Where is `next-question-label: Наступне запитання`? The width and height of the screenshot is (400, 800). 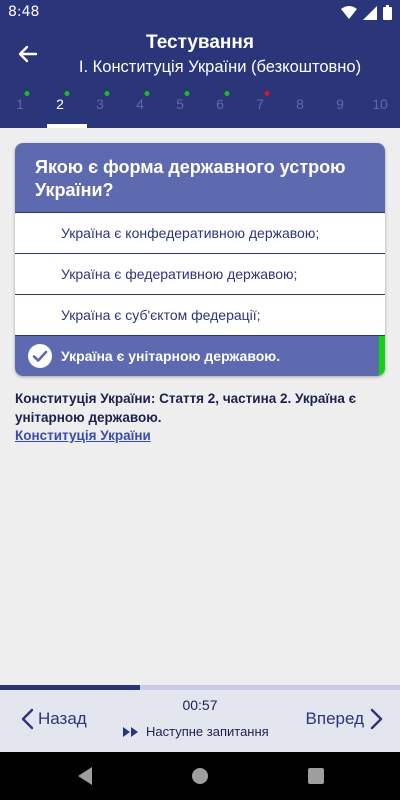
next-question-label: Наступне запитання is located at coordinates (207, 731).